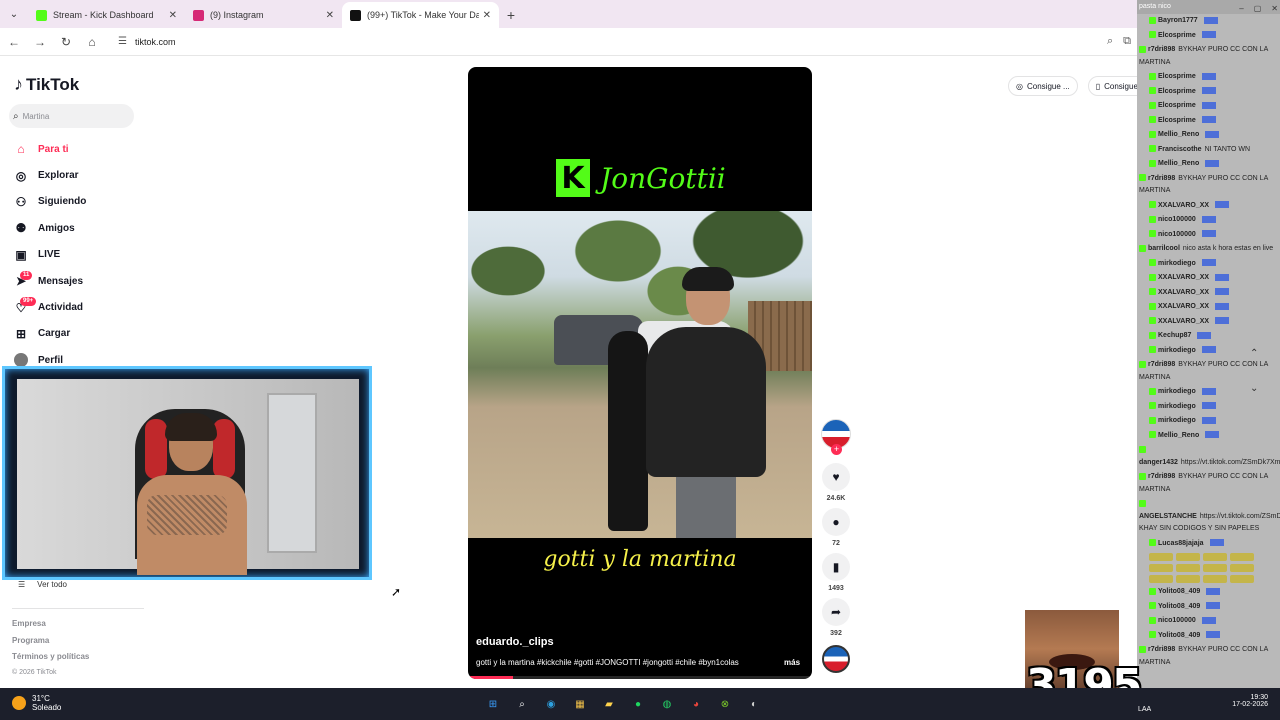 Image resolution: width=1280 pixels, height=720 pixels. I want to click on app-icon: ◐, so click(754, 704).